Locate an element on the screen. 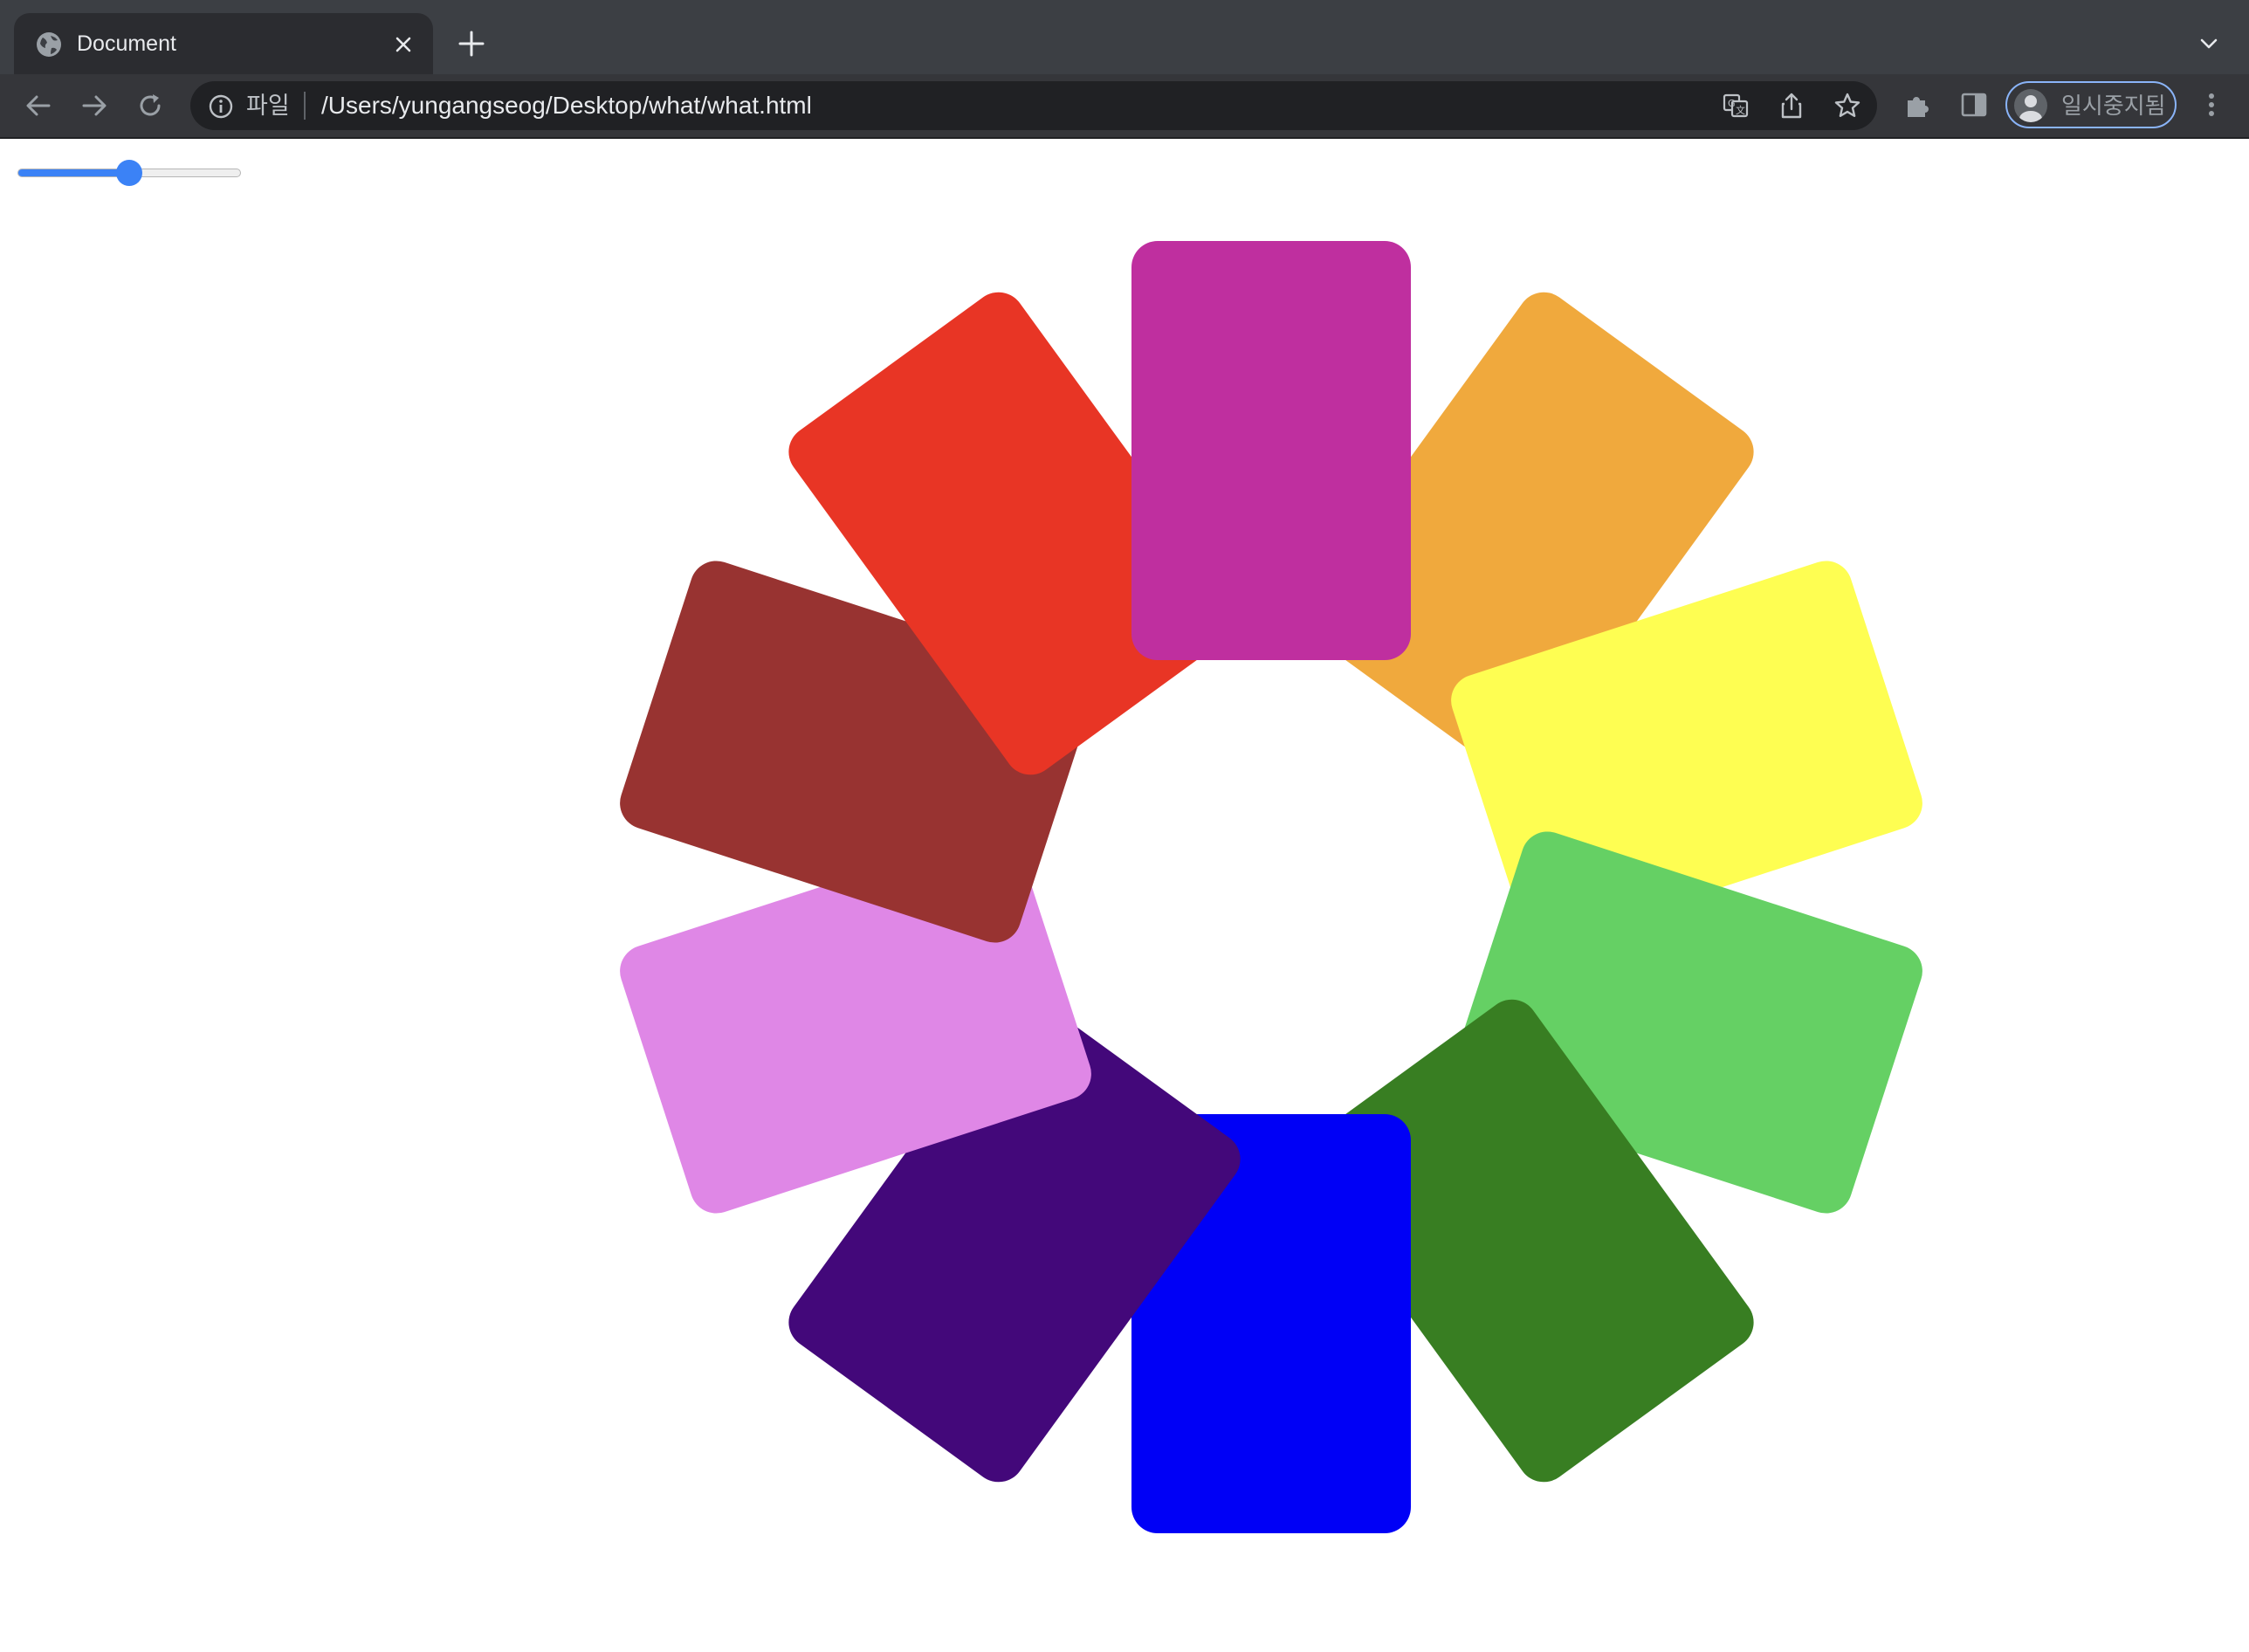 The width and height of the screenshot is (2249, 1652). back-arrow-icon is located at coordinates (39, 105).